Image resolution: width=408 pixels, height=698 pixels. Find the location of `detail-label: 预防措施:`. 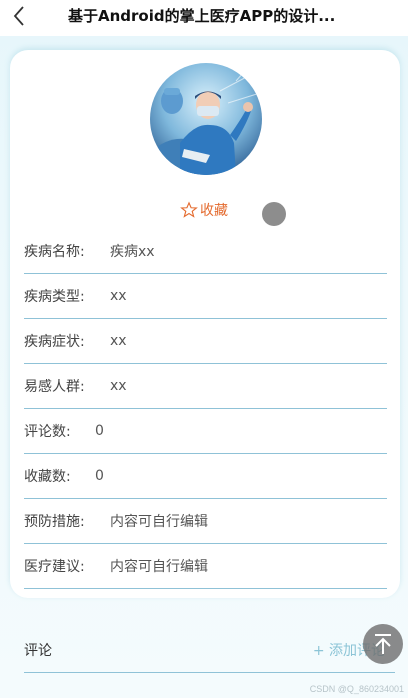

detail-label: 预防措施: is located at coordinates (54, 522).